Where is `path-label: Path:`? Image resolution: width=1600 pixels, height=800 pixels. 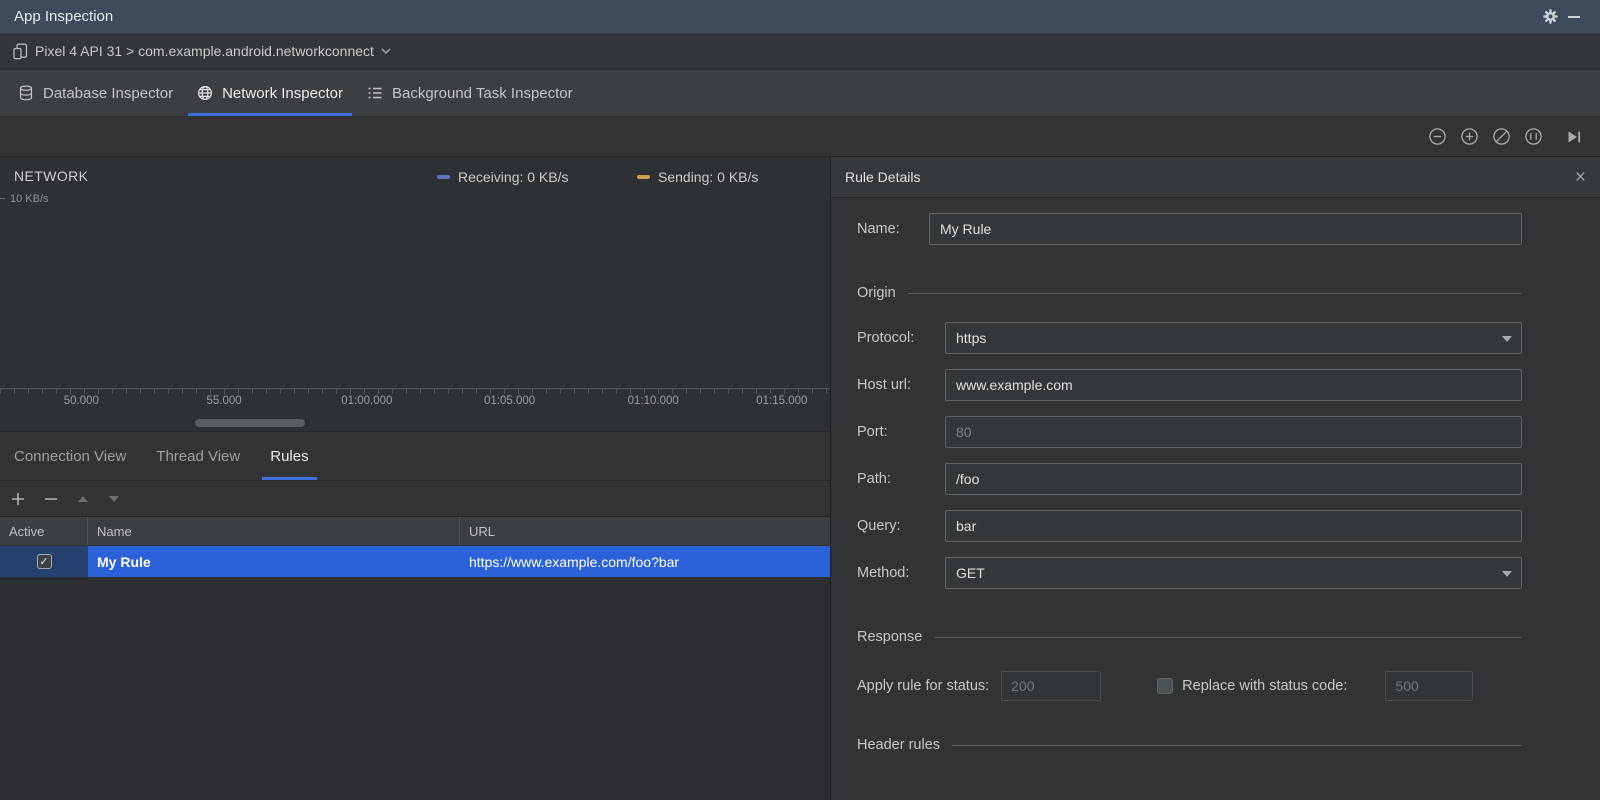 path-label: Path: is located at coordinates (874, 479).